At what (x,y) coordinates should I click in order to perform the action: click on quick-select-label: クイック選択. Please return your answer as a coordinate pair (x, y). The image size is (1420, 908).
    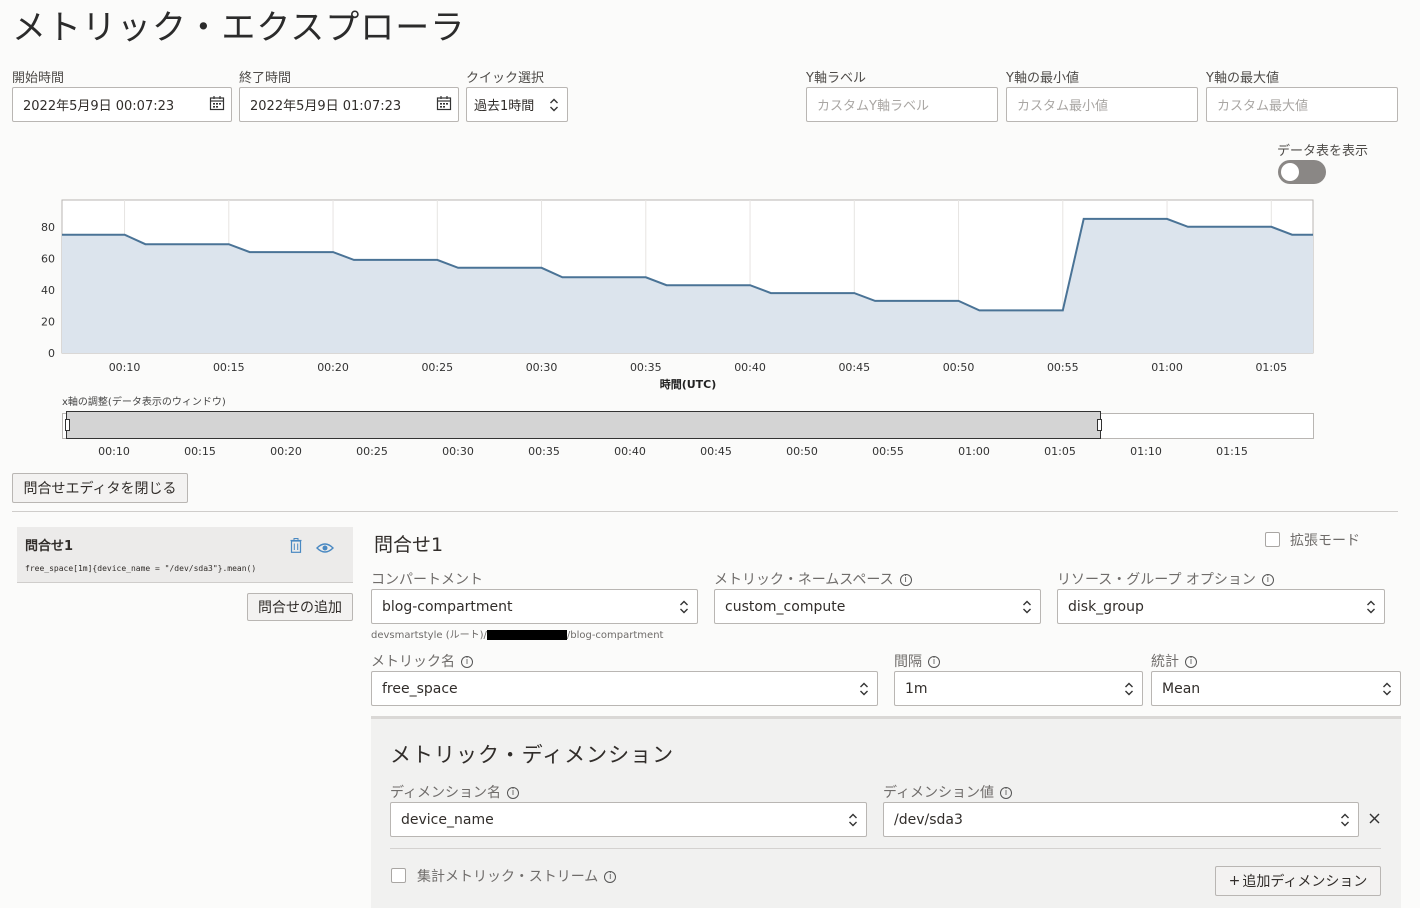
    Looking at the image, I should click on (505, 78).